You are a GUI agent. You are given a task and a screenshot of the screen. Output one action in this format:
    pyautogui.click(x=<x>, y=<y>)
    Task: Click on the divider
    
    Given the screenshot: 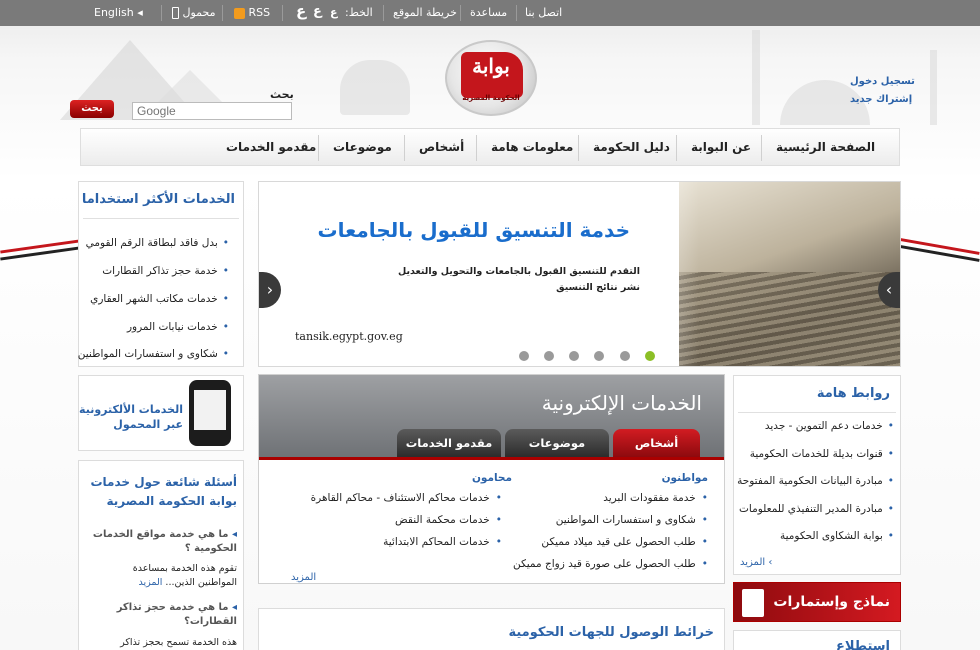 What is the action you would take?
    pyautogui.click(x=817, y=412)
    